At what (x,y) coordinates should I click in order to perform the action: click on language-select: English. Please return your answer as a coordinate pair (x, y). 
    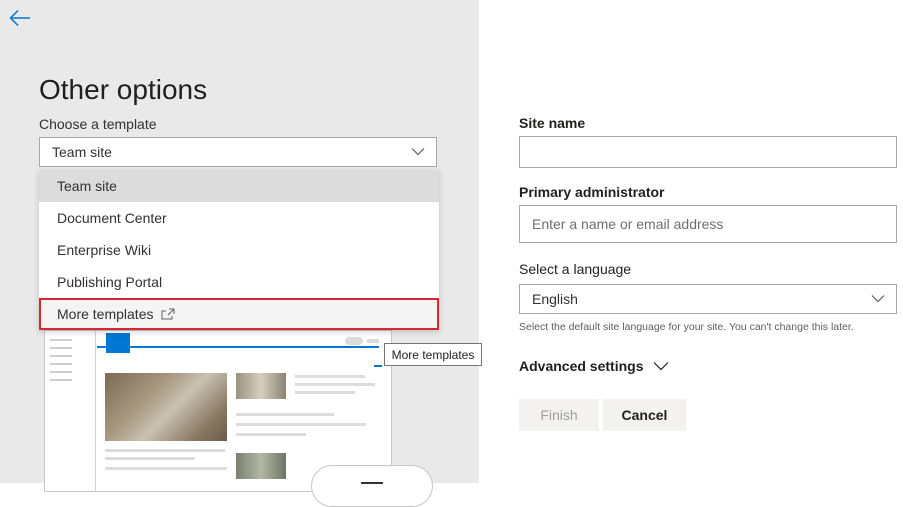
    Looking at the image, I should click on (708, 299).